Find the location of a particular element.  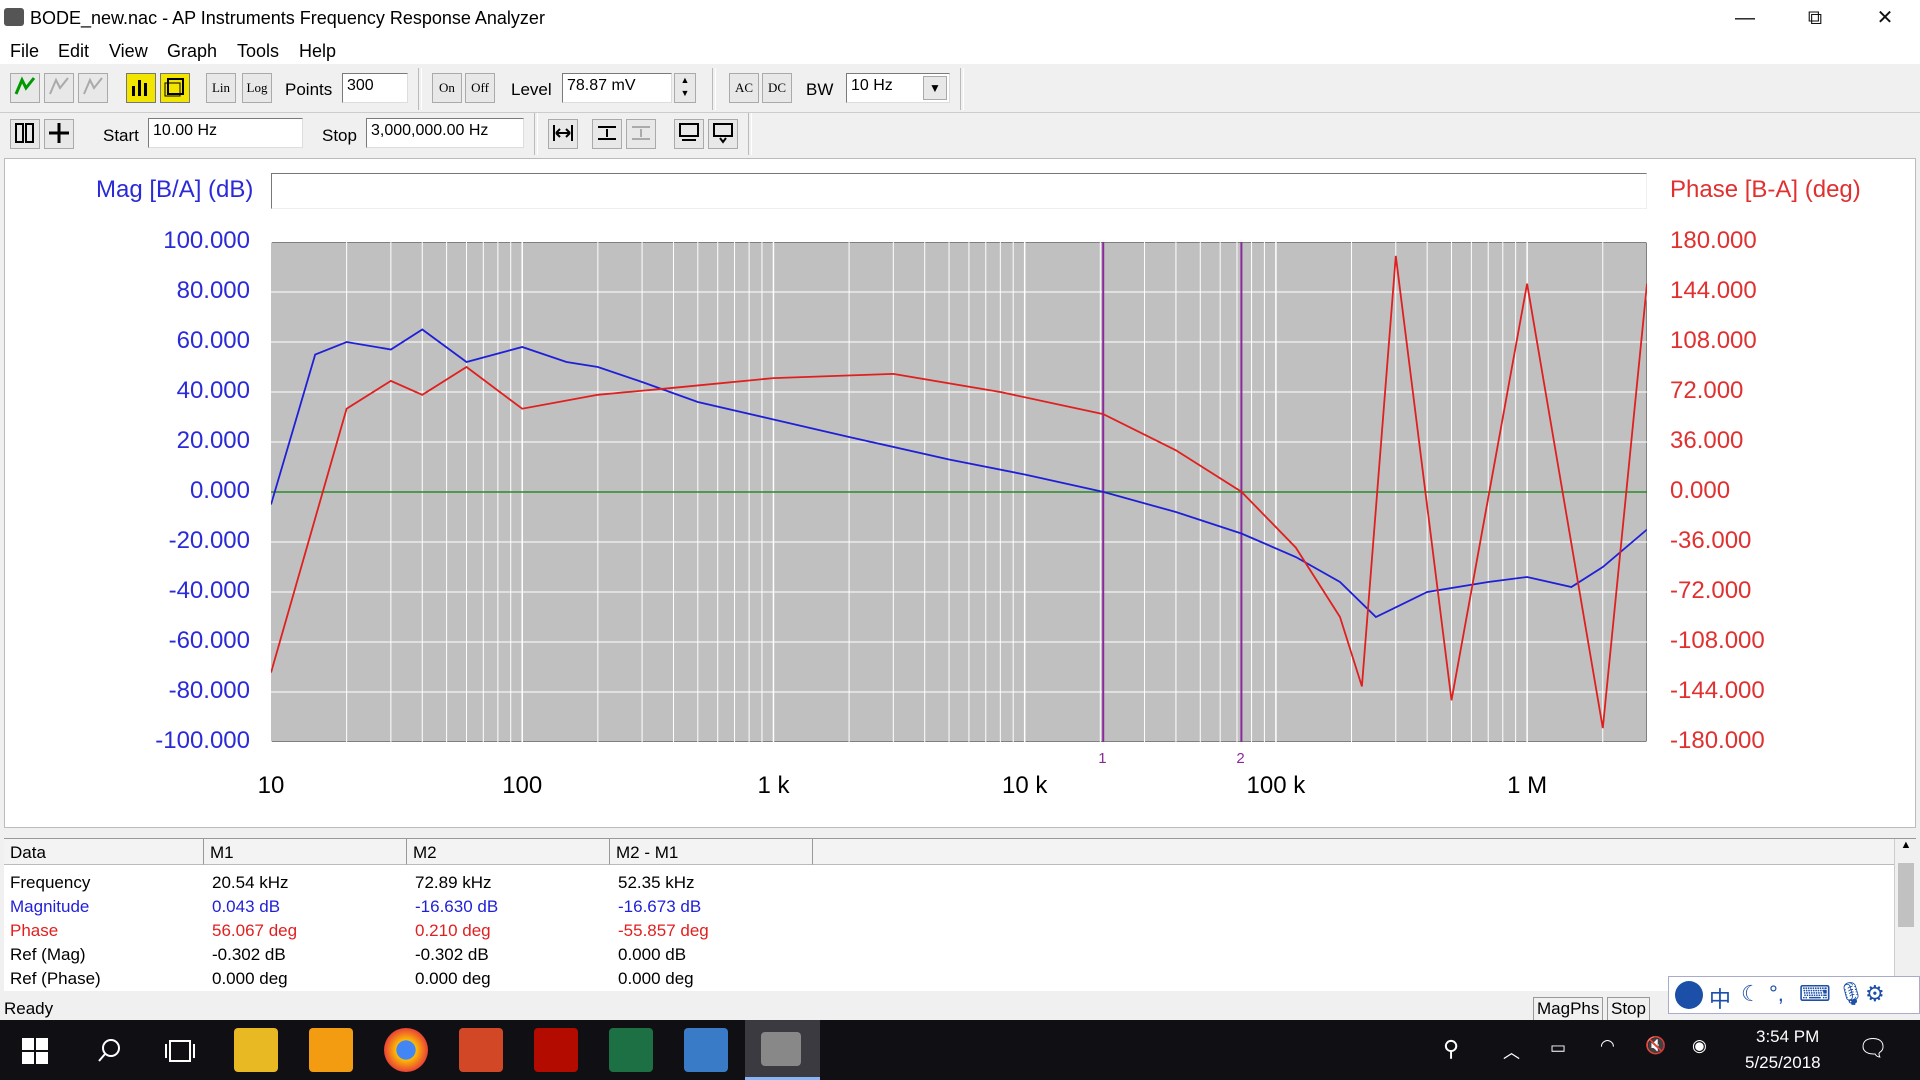

mag-tick-label: -60.000 is located at coordinates (209, 640).